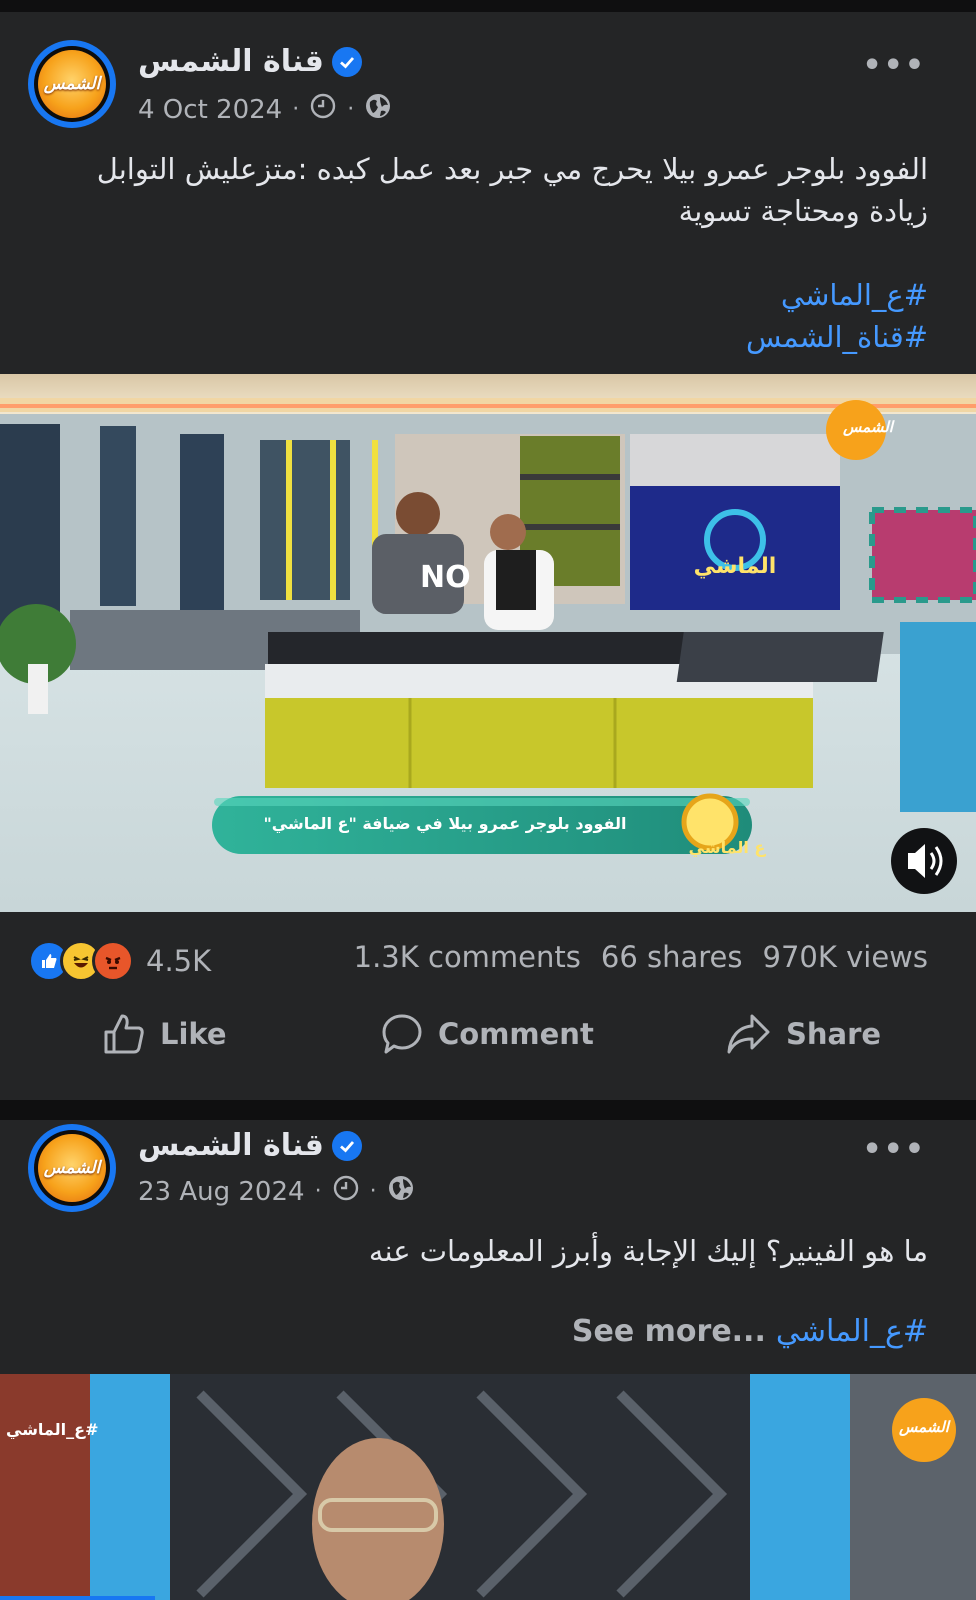 The image size is (976, 1600). What do you see at coordinates (221, 1192) in the screenshot?
I see `post-date: 23 Aug 2024` at bounding box center [221, 1192].